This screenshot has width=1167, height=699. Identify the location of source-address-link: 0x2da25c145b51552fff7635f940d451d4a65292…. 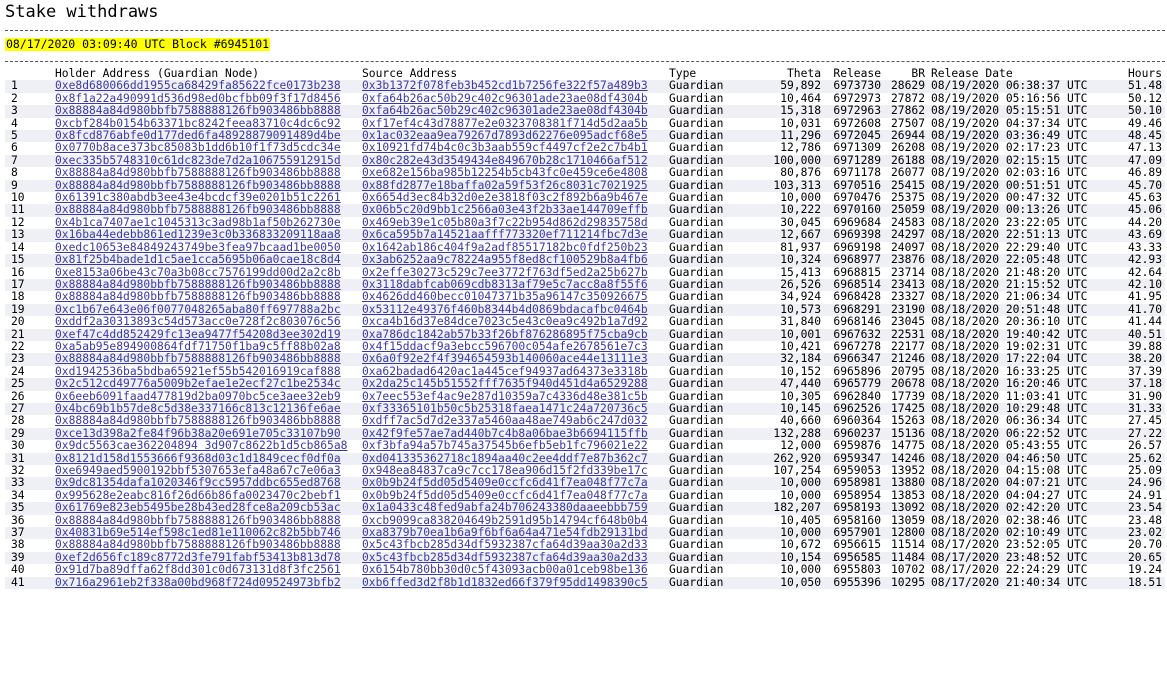
(505, 384).